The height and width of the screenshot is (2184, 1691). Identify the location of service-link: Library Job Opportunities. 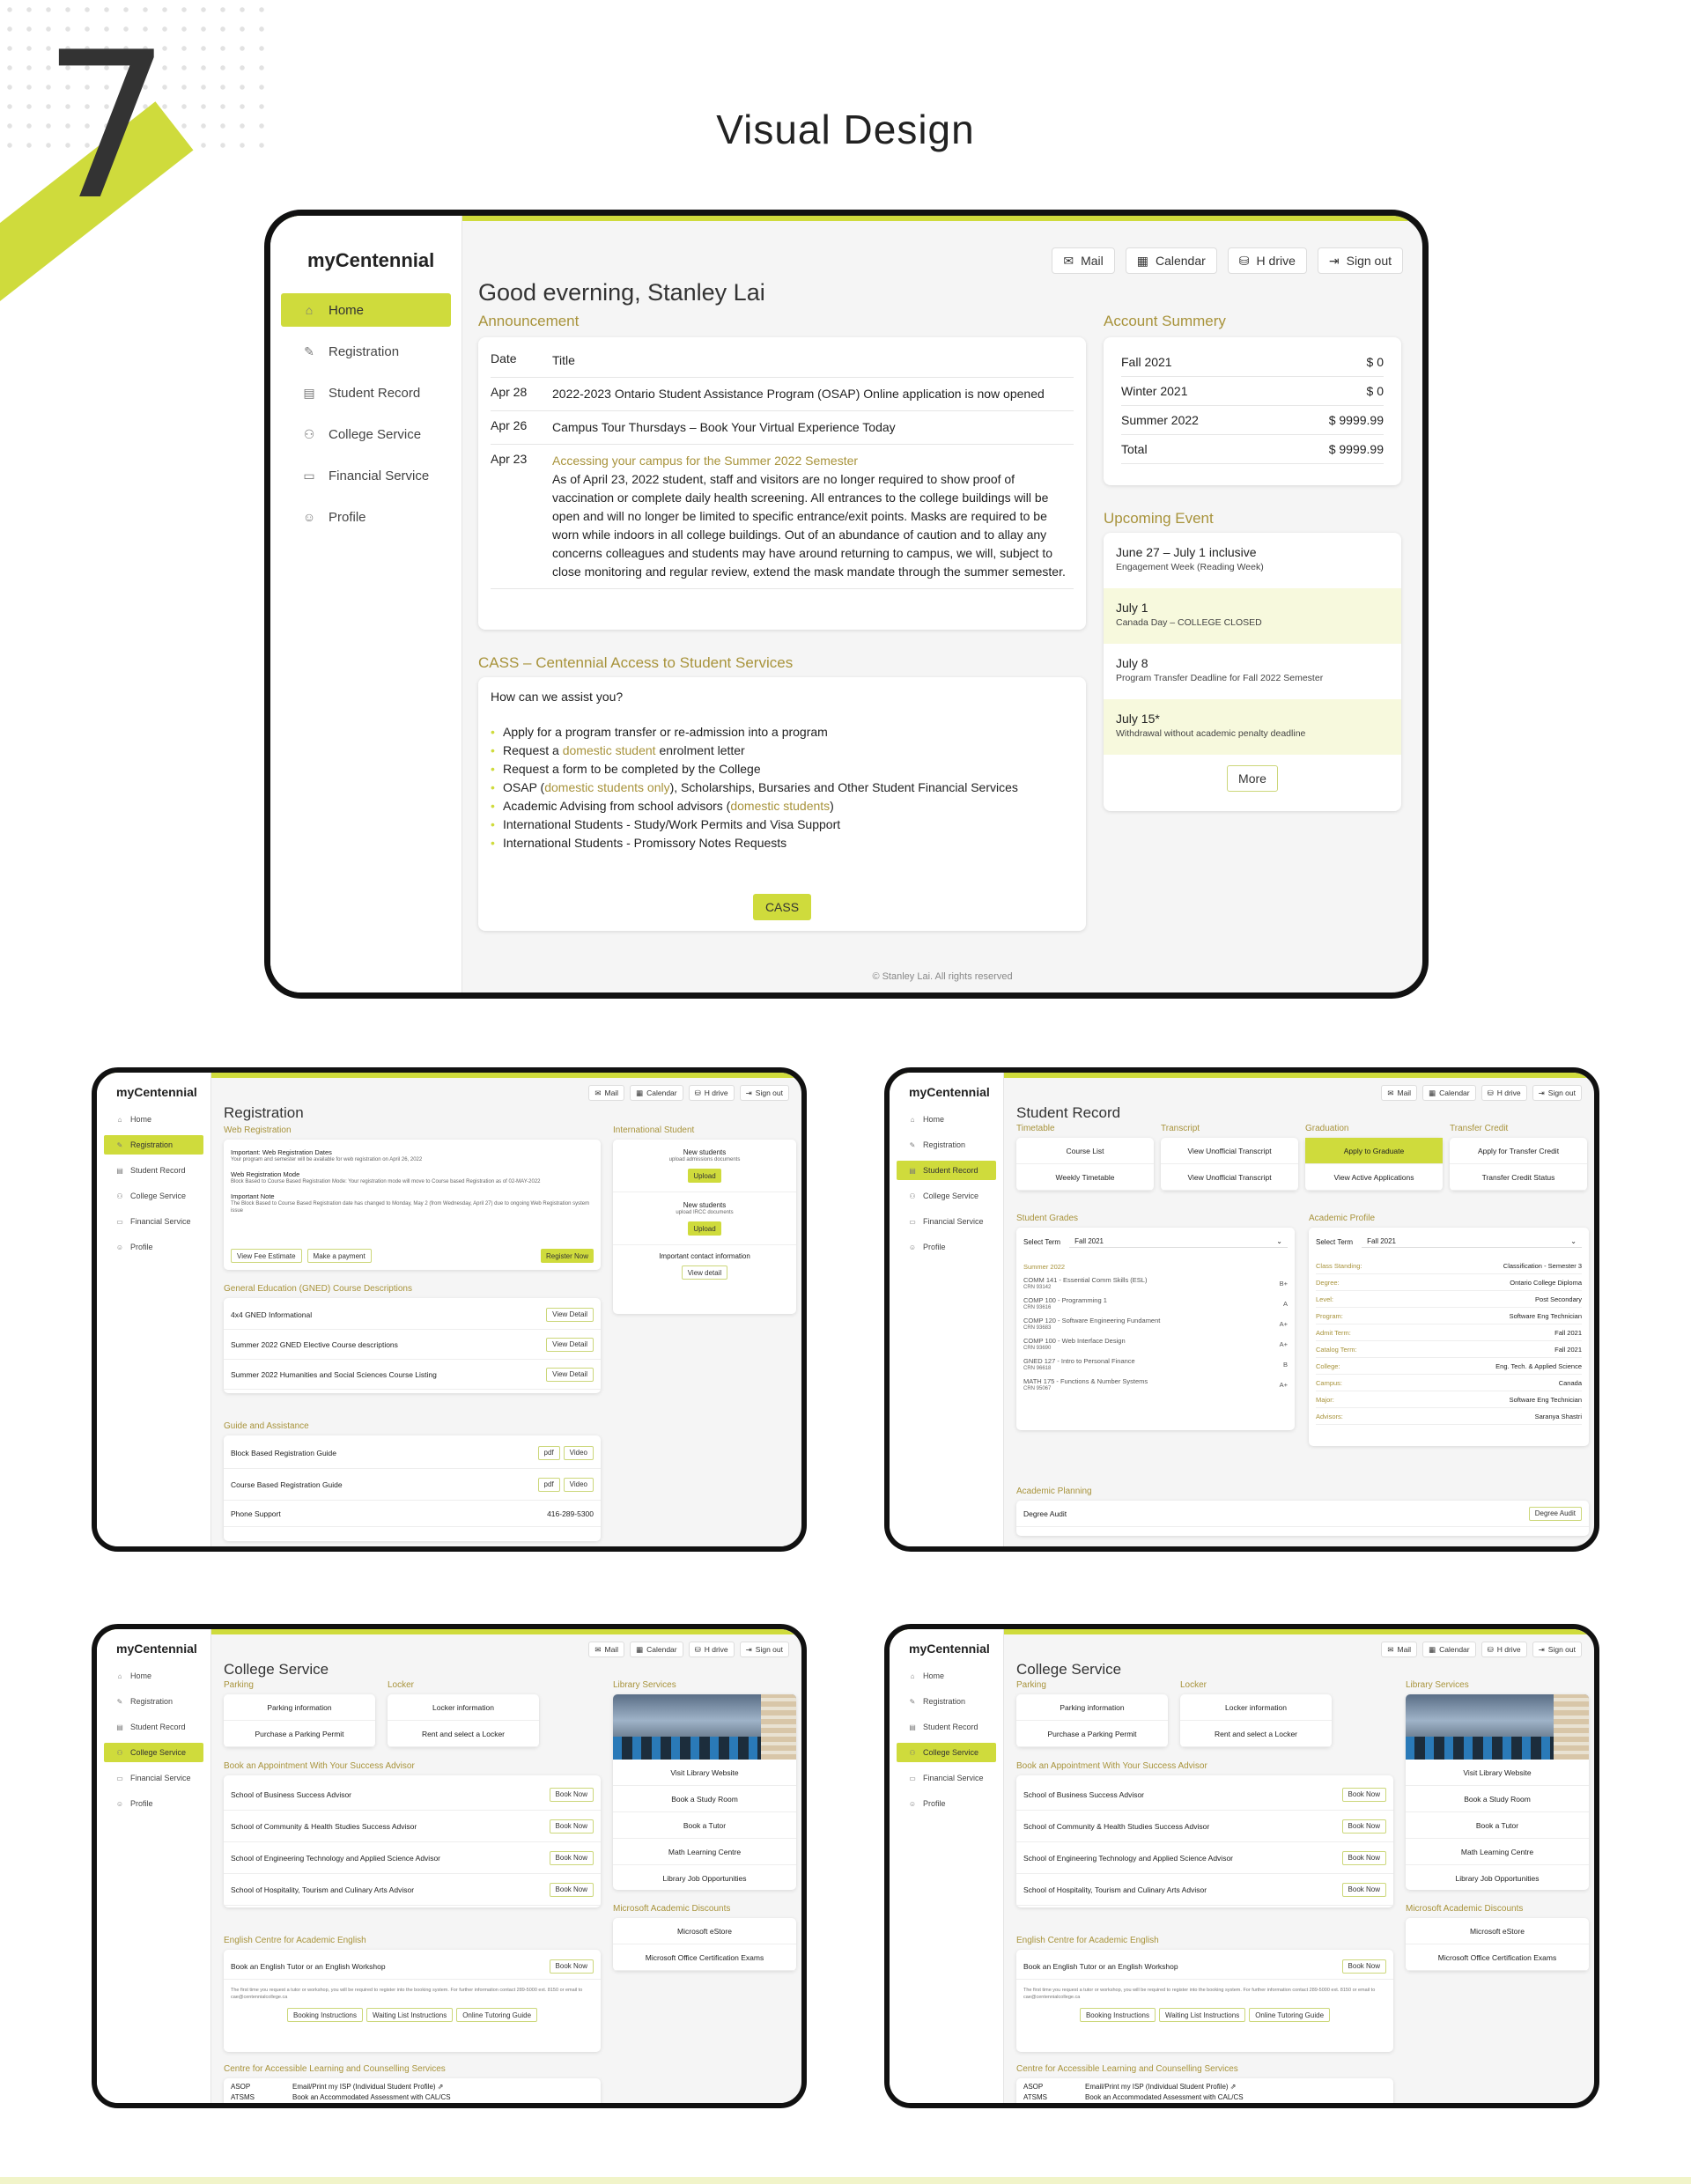
(1497, 1877).